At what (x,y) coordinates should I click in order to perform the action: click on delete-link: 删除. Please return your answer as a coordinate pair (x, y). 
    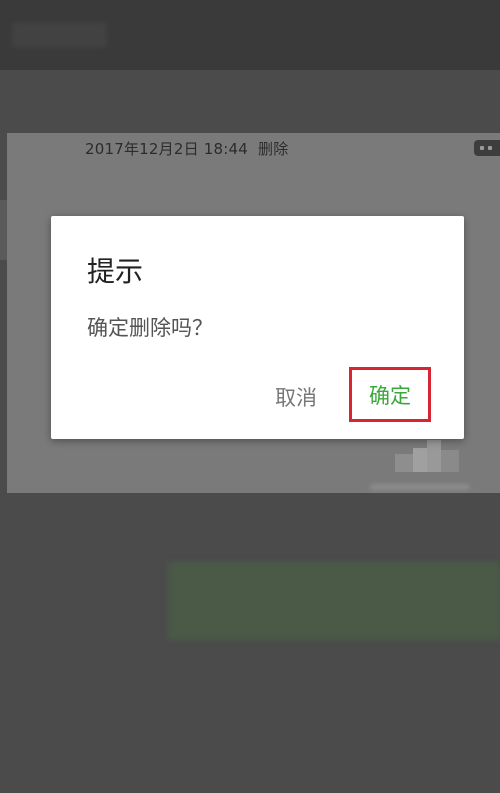
    Looking at the image, I should click on (273, 149).